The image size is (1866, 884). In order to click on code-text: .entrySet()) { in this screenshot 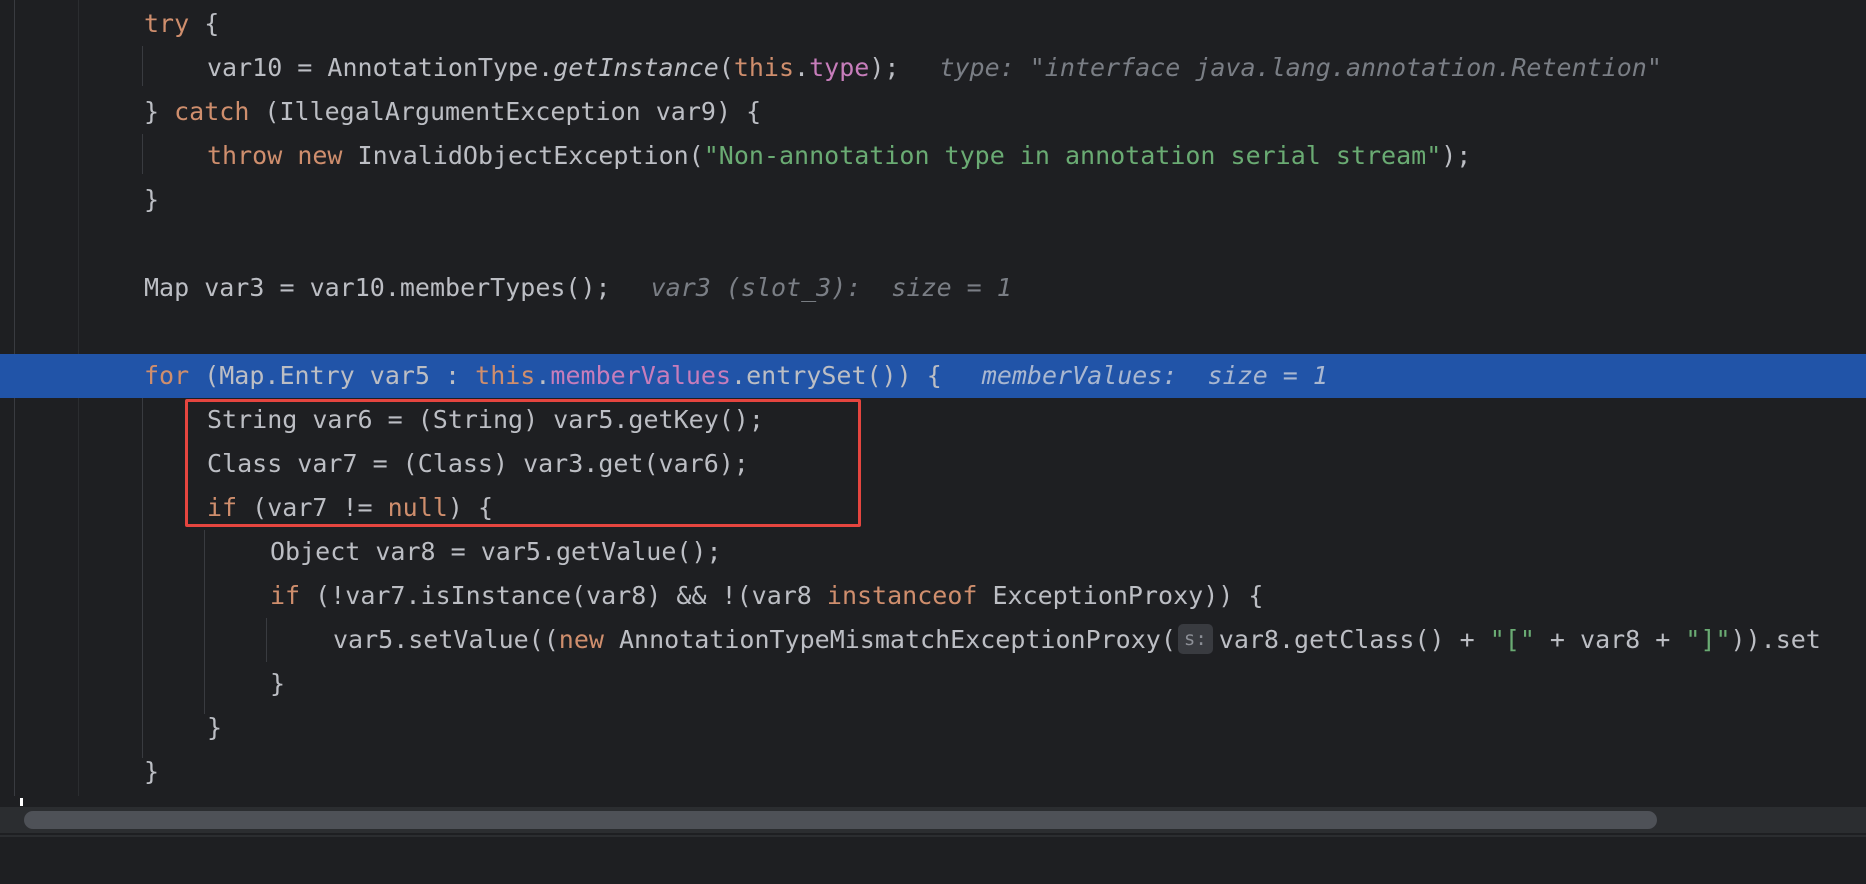, I will do `click(836, 375)`.